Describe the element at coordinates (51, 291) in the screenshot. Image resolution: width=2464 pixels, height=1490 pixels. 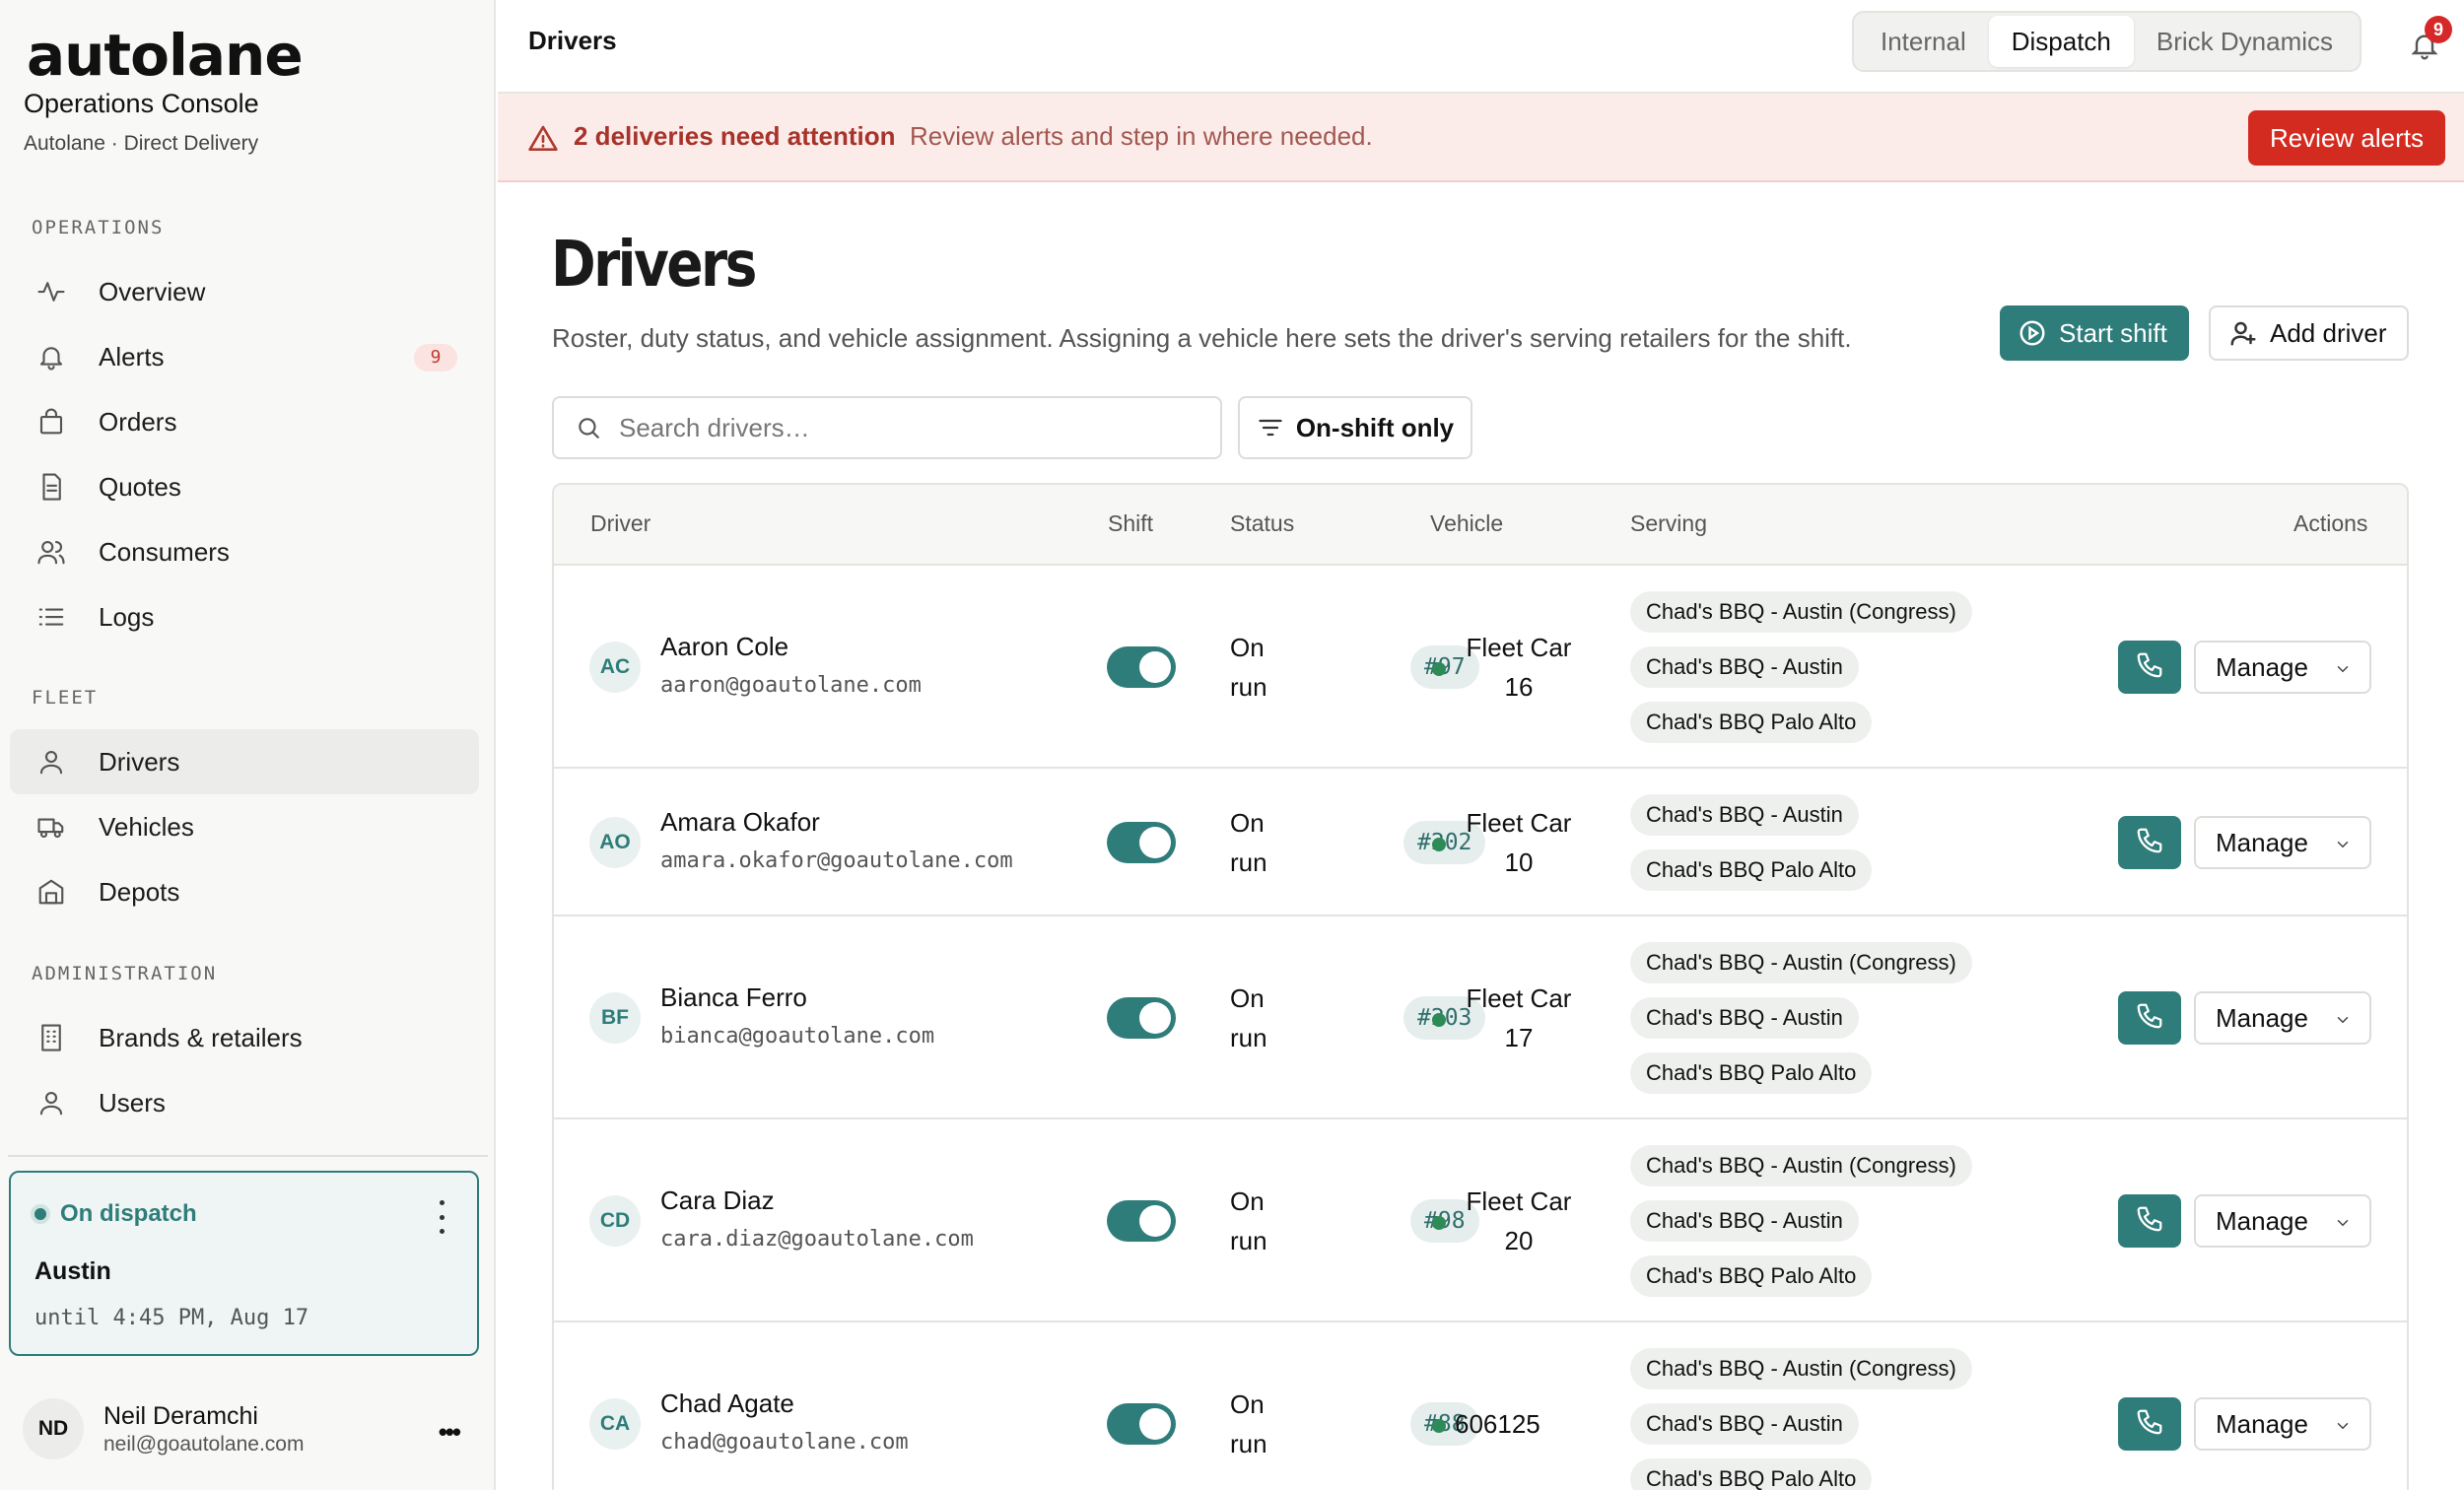
I see `activity-icon` at that location.